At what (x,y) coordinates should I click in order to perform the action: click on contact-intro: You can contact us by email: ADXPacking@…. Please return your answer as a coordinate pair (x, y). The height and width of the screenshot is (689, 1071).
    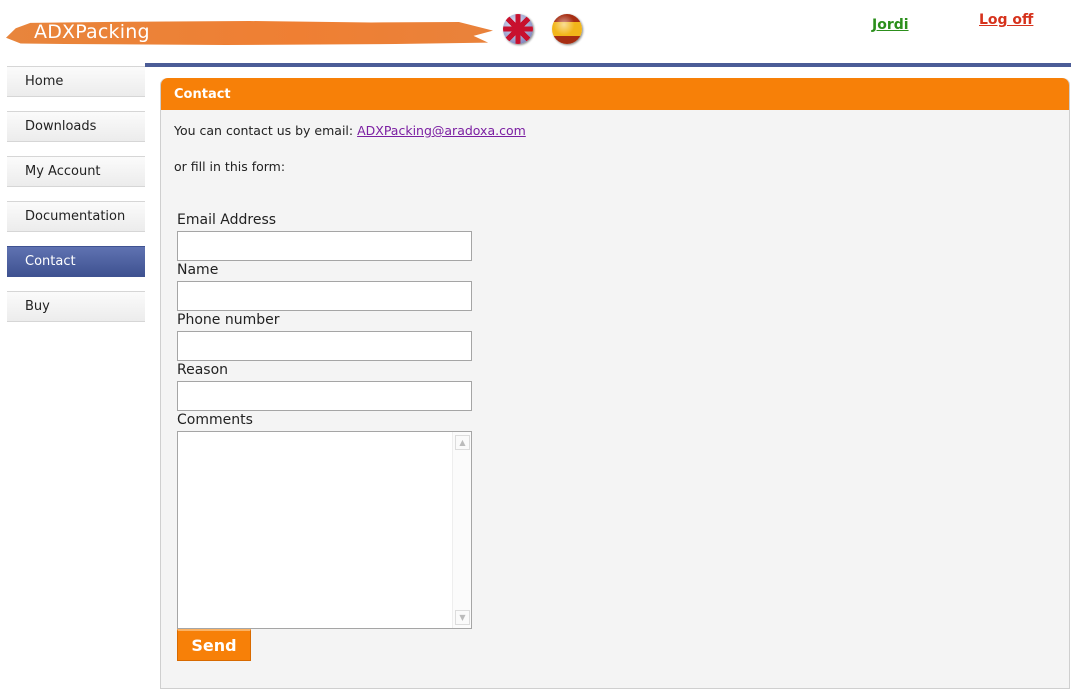
    Looking at the image, I should click on (350, 130).